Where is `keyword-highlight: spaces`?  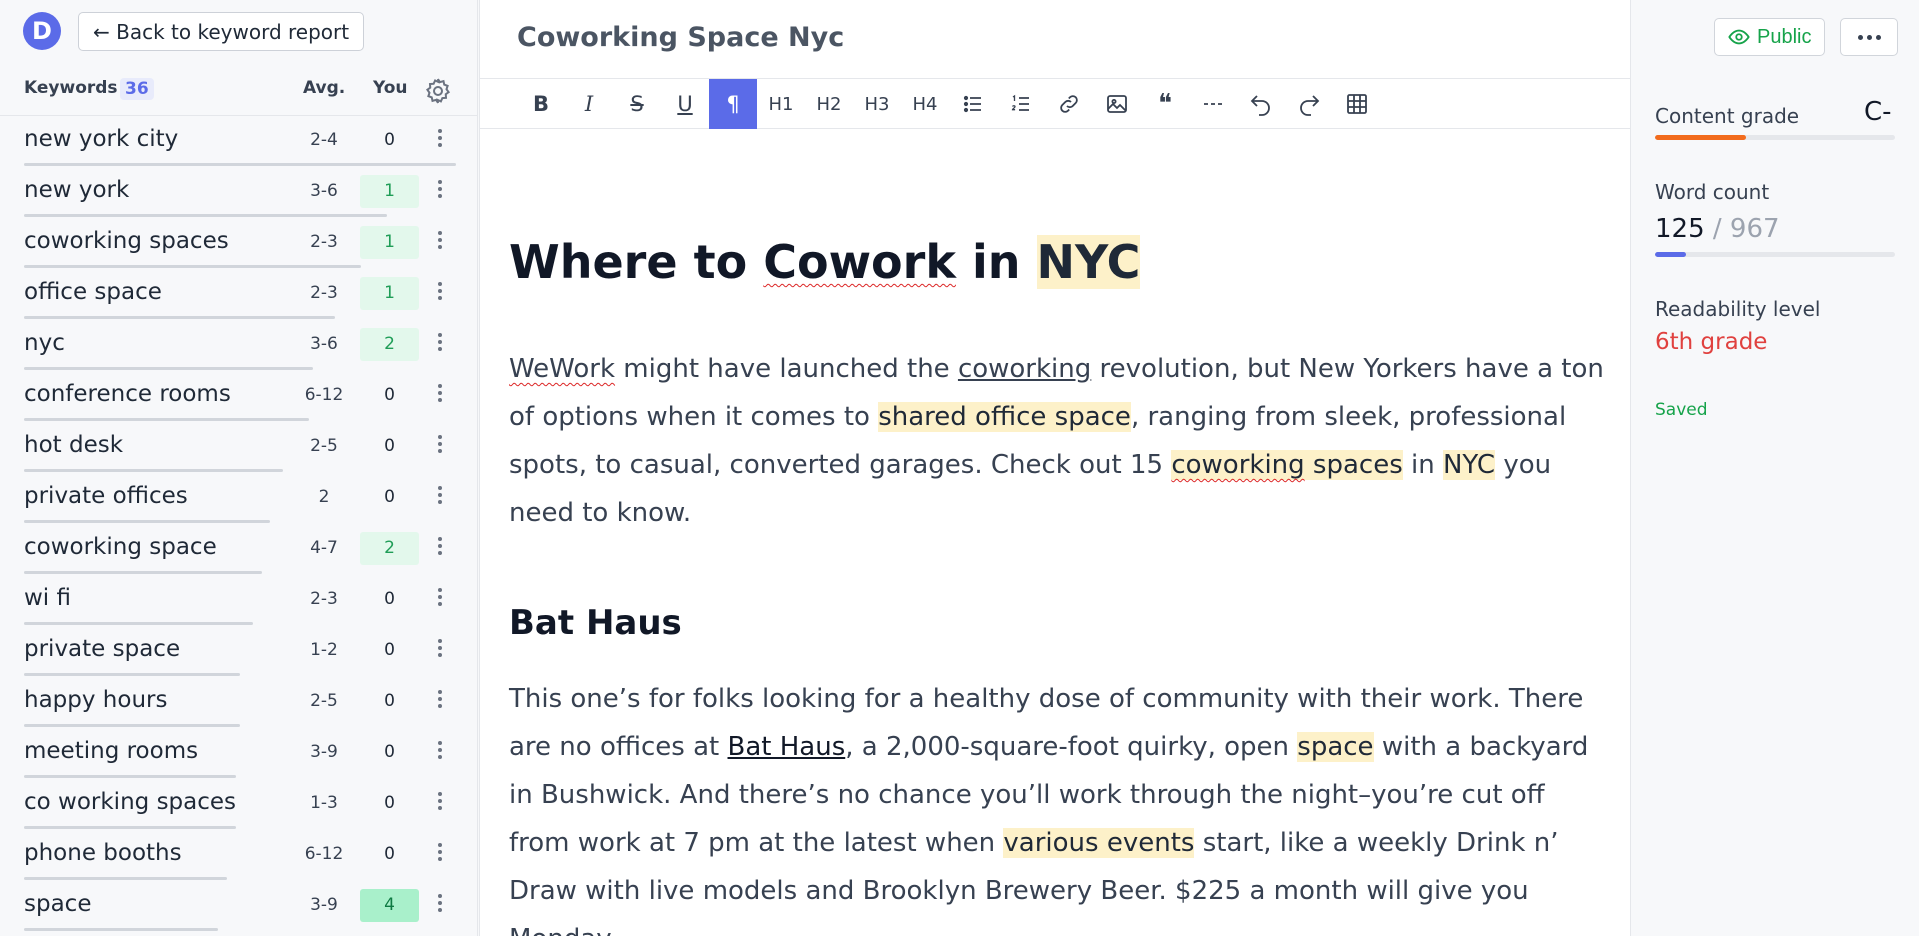 keyword-highlight: spaces is located at coordinates (1353, 465).